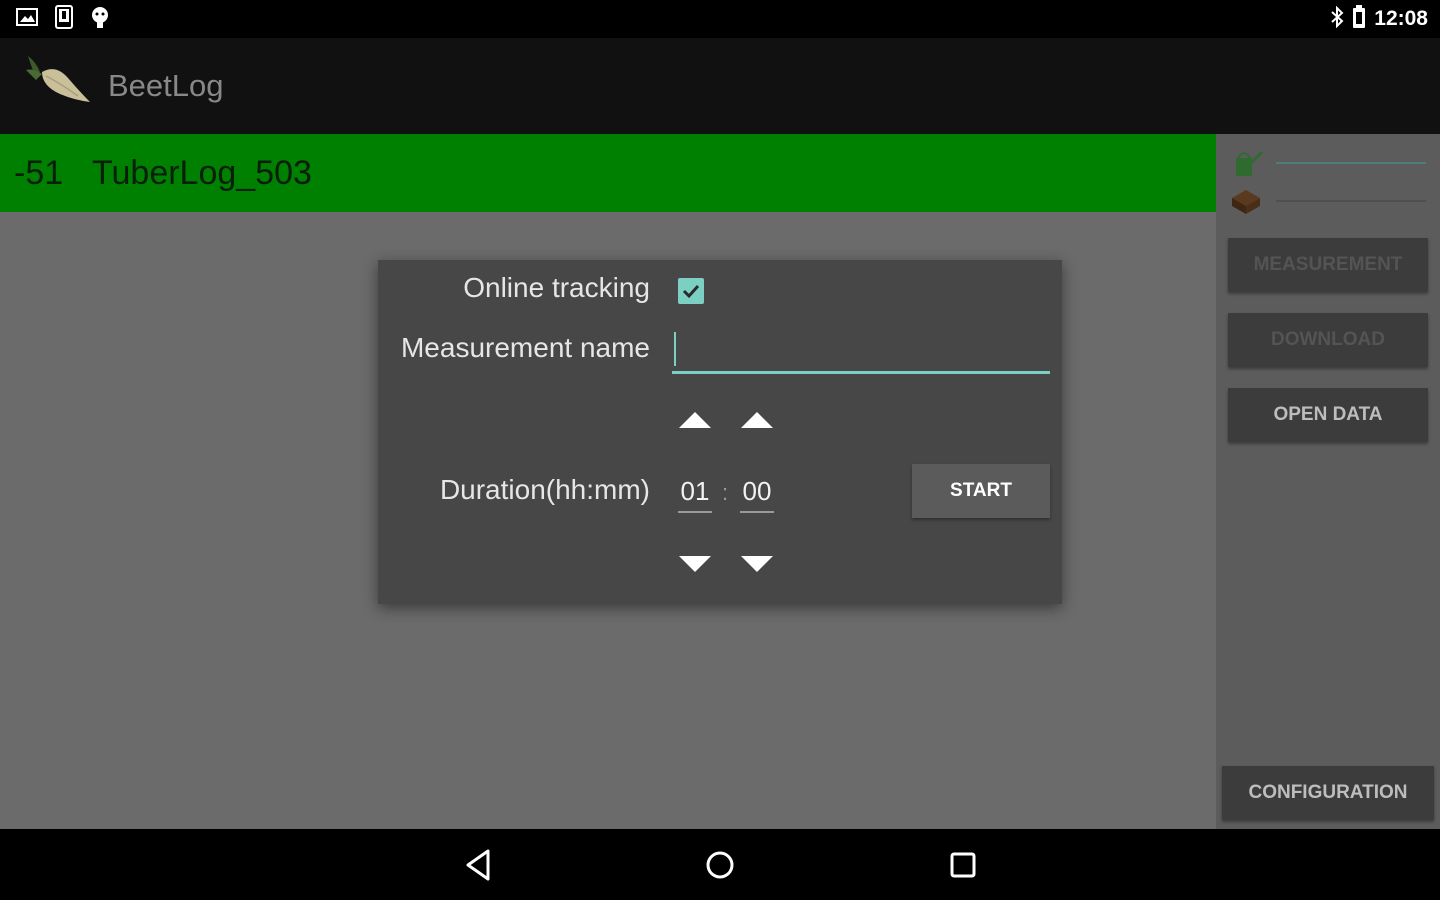 The image size is (1440, 900). What do you see at coordinates (861, 352) in the screenshot?
I see `measurement-name-input` at bounding box center [861, 352].